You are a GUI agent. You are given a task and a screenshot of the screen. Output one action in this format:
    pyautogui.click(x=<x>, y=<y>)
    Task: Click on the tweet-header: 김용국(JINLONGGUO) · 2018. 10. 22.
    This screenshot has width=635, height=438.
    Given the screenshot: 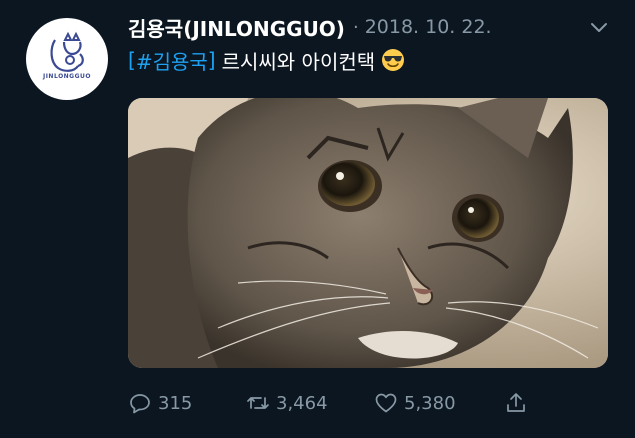 What is the action you would take?
    pyautogui.click(x=310, y=27)
    